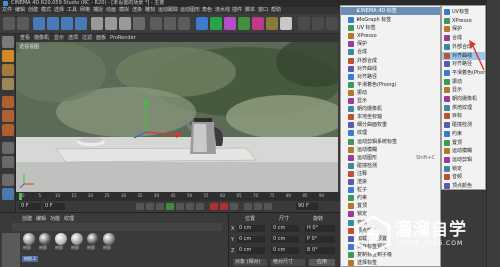 The height and width of the screenshot is (267, 500). I want to click on submenu-item: 运动剪辑, so click(463, 160).